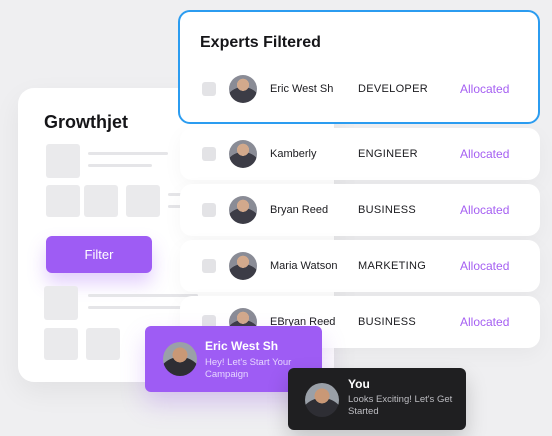 Image resolution: width=552 pixels, height=436 pixels. What do you see at coordinates (86, 122) in the screenshot?
I see `app-title: Growthjet` at bounding box center [86, 122].